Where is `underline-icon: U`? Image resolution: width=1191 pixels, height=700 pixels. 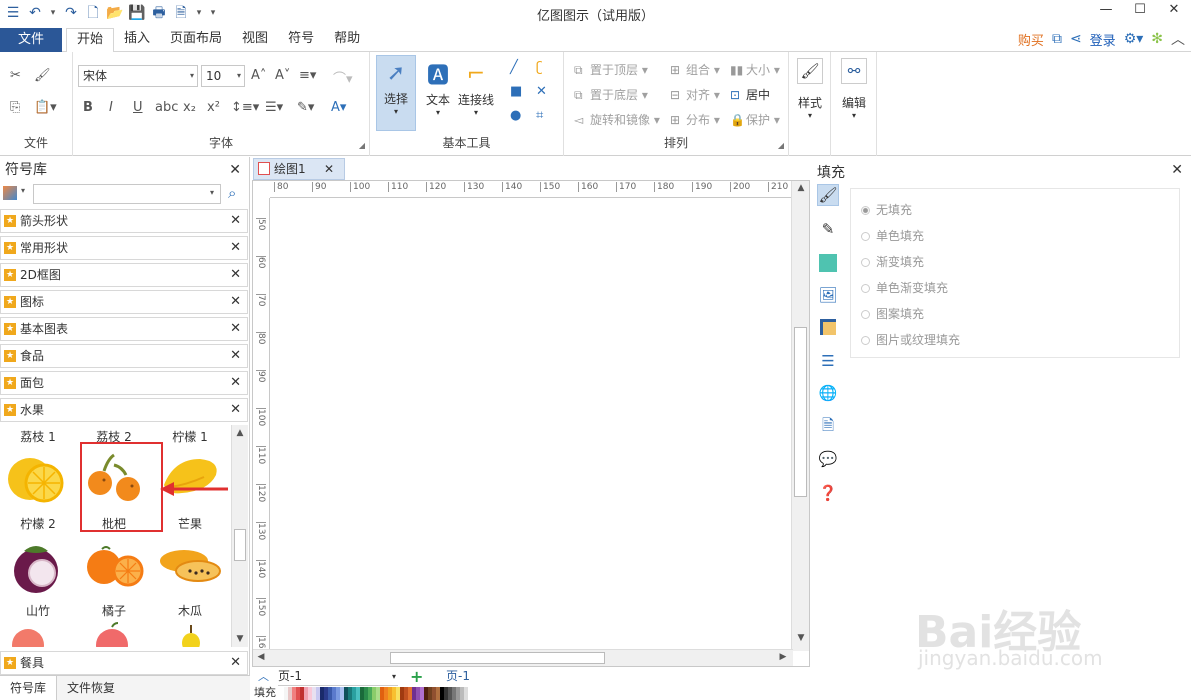 underline-icon: U is located at coordinates (138, 107).